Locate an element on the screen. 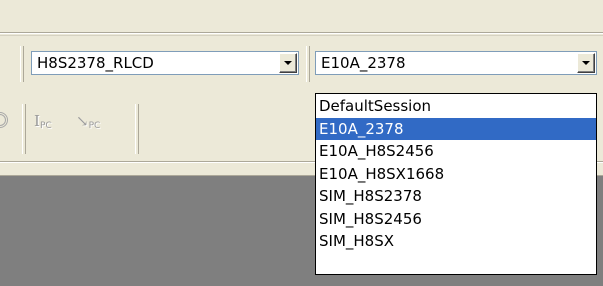  instruction-at-pc-icon-subscript: PC is located at coordinates (45, 126).